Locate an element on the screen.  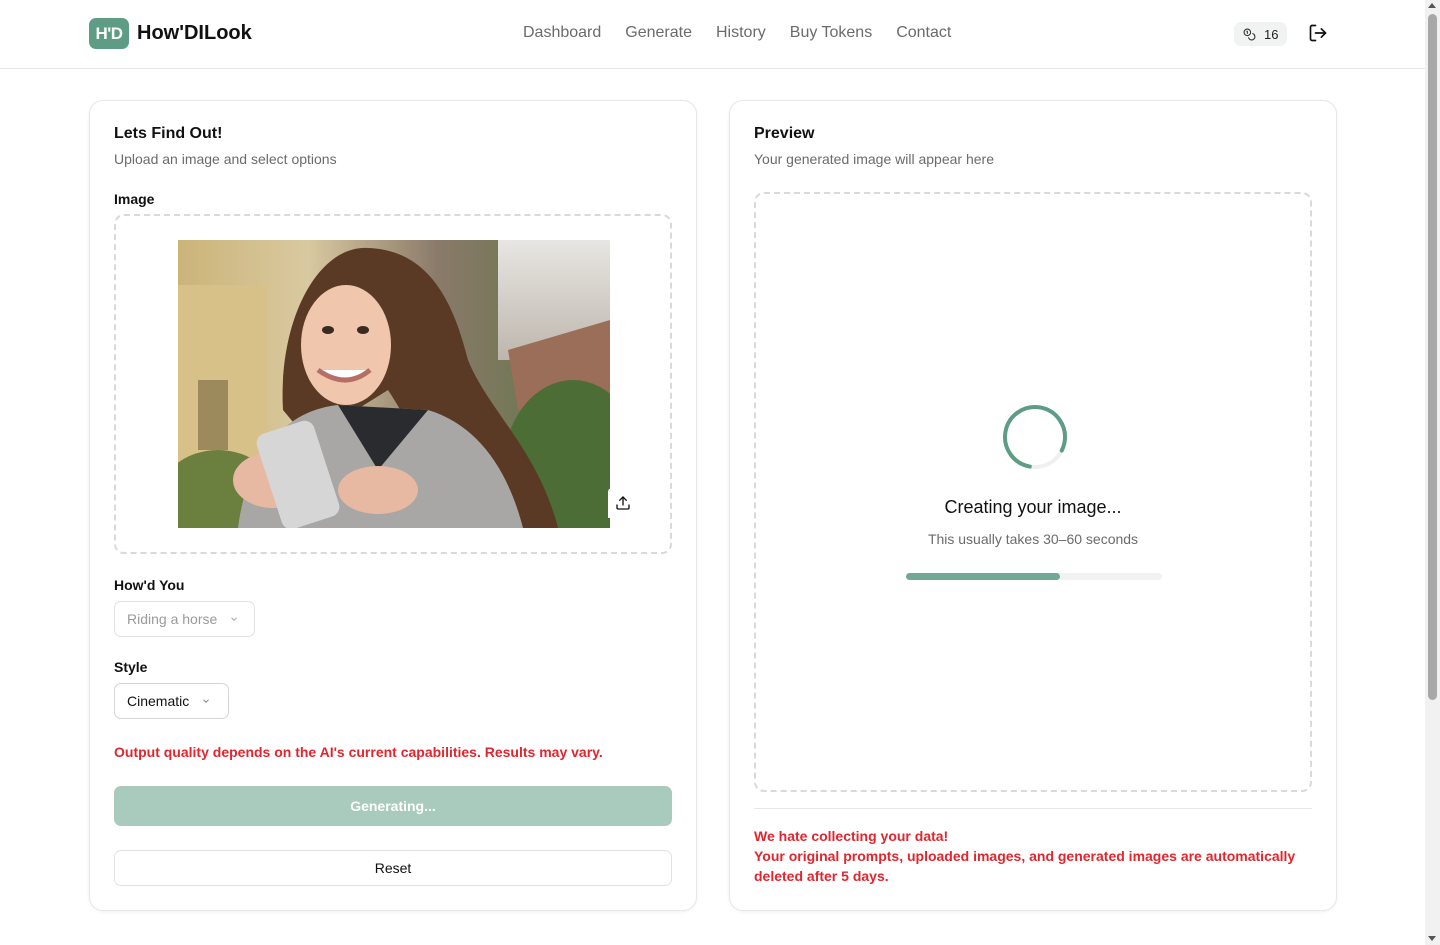
scroll-up-arrow-icon is located at coordinates (1432, 5).